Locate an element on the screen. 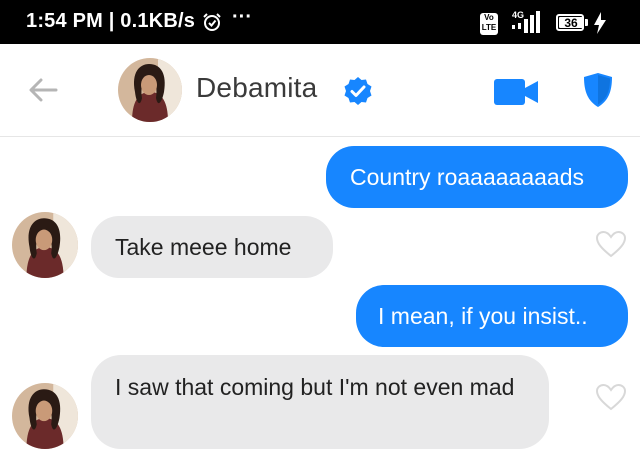 The height and width of the screenshot is (453, 640). sent-message-bubble: I mean, if you insist.. is located at coordinates (492, 316).